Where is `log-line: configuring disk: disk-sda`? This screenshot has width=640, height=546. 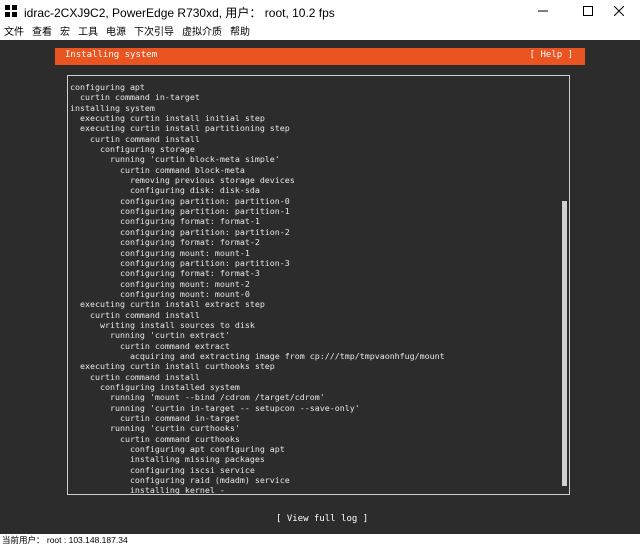 log-line: configuring disk: disk-sda is located at coordinates (165, 190).